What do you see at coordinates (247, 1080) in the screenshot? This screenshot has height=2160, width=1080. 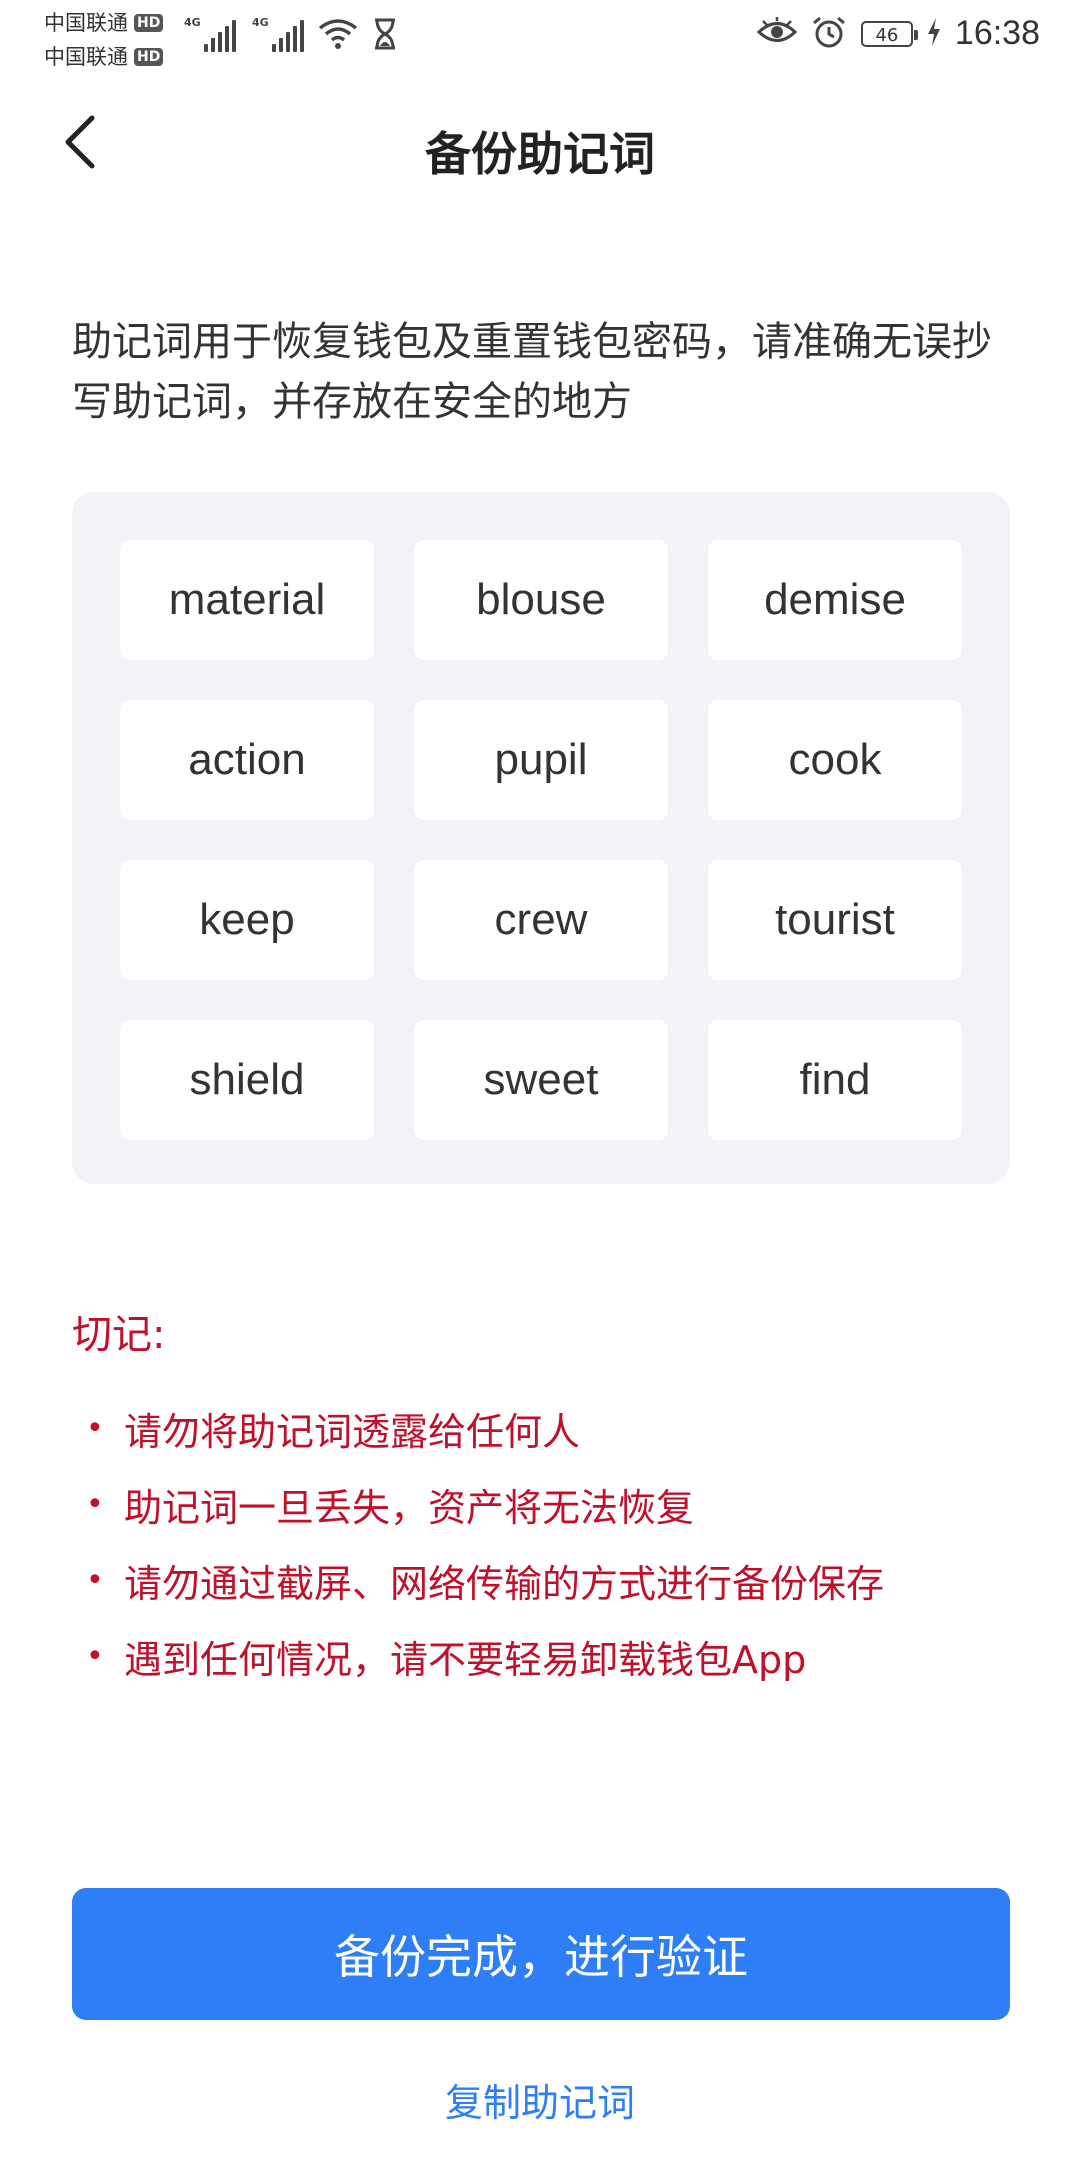 I see `mnemonic-word: shield` at bounding box center [247, 1080].